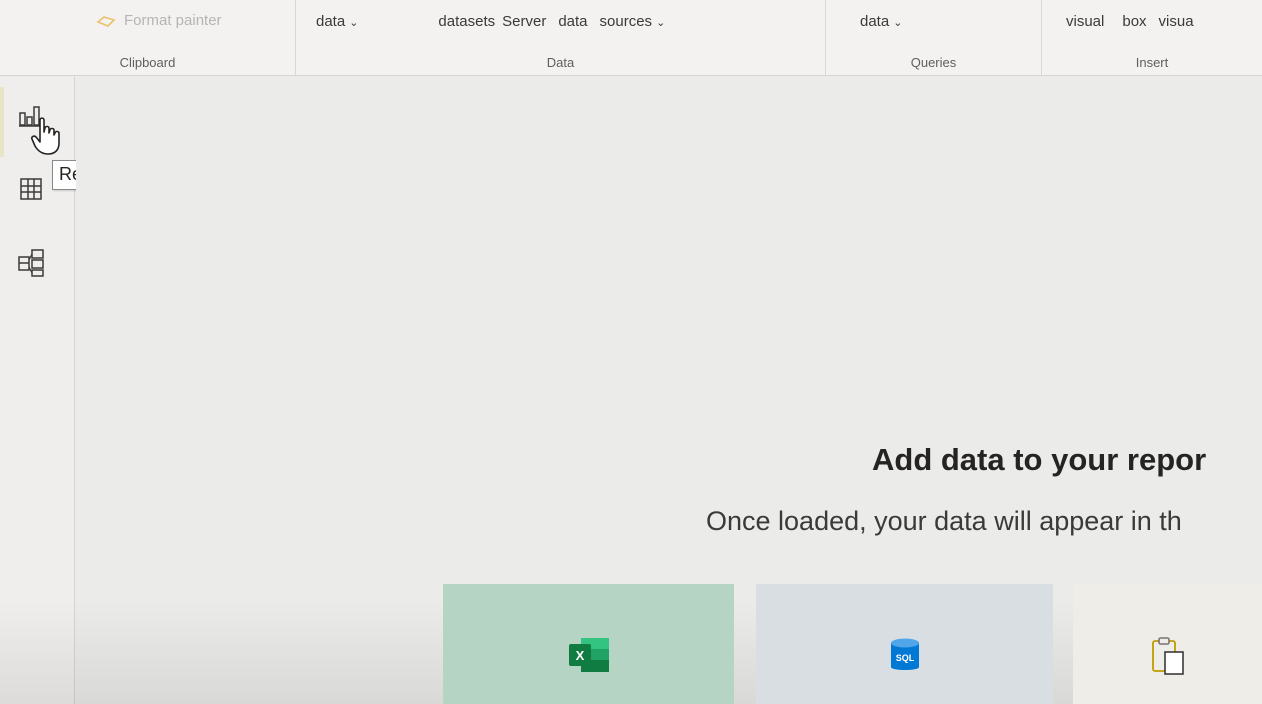 Image resolution: width=1262 pixels, height=704 pixels. What do you see at coordinates (45, 136) in the screenshot?
I see `hand-cursor-icon` at bounding box center [45, 136].